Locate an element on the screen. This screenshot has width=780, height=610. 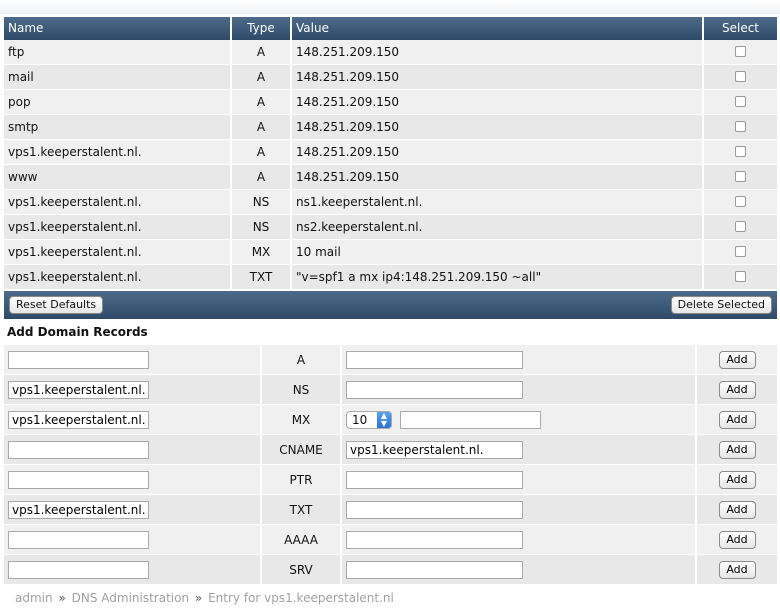
mx-priority-select: 10 ▲ ▼ is located at coordinates (369, 419).